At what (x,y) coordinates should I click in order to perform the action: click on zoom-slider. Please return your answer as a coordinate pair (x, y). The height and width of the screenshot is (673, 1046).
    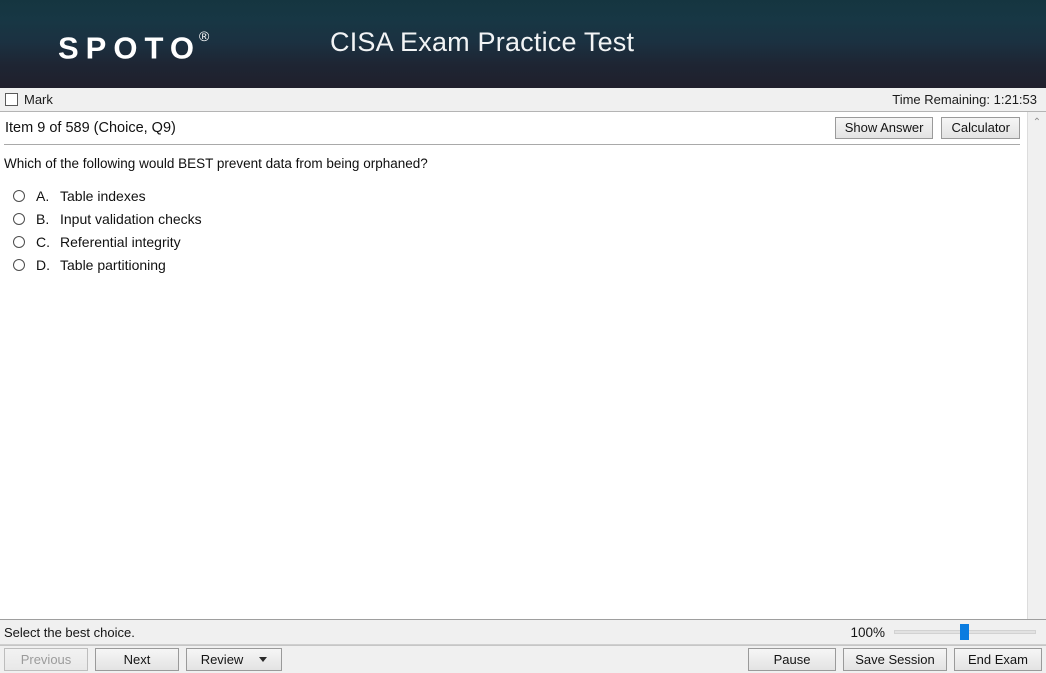
    Looking at the image, I should click on (965, 632).